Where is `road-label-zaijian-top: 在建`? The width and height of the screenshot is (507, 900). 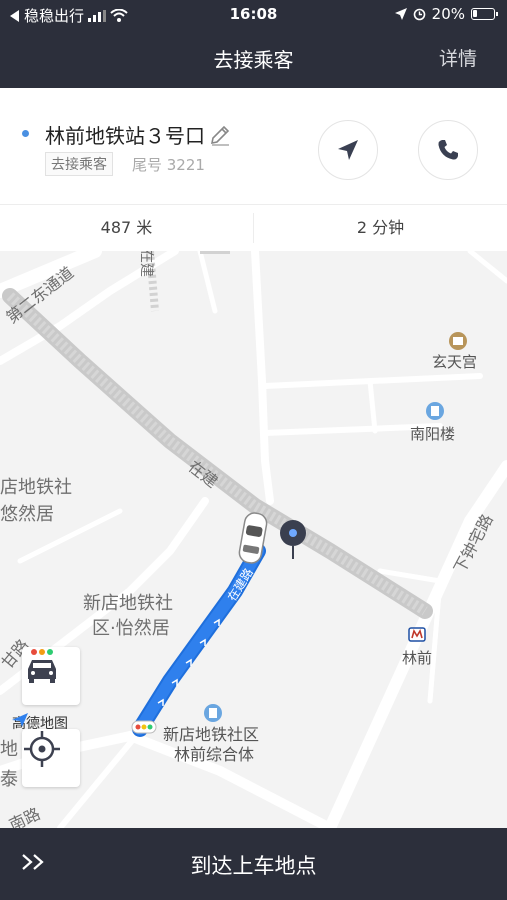 road-label-zaijian-top: 在建 is located at coordinates (146, 264).